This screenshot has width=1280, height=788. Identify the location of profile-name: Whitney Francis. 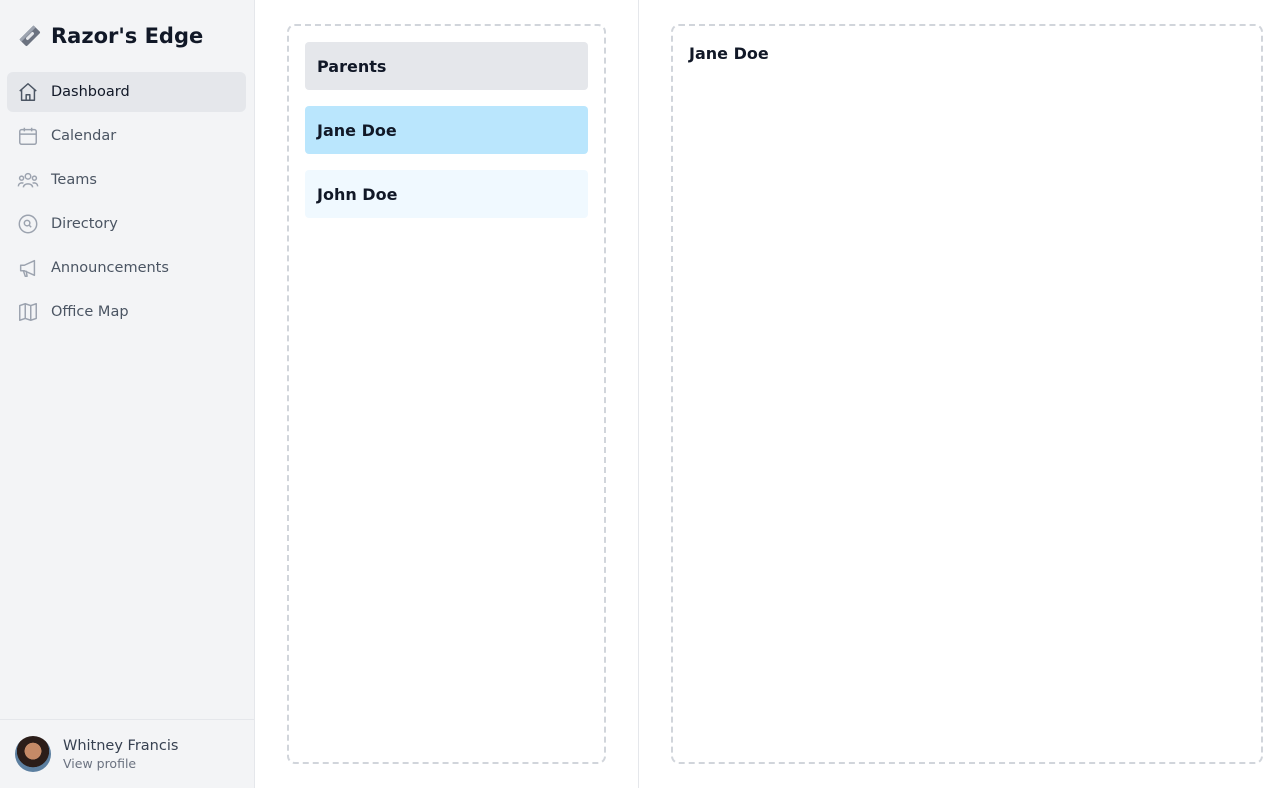
(121, 745).